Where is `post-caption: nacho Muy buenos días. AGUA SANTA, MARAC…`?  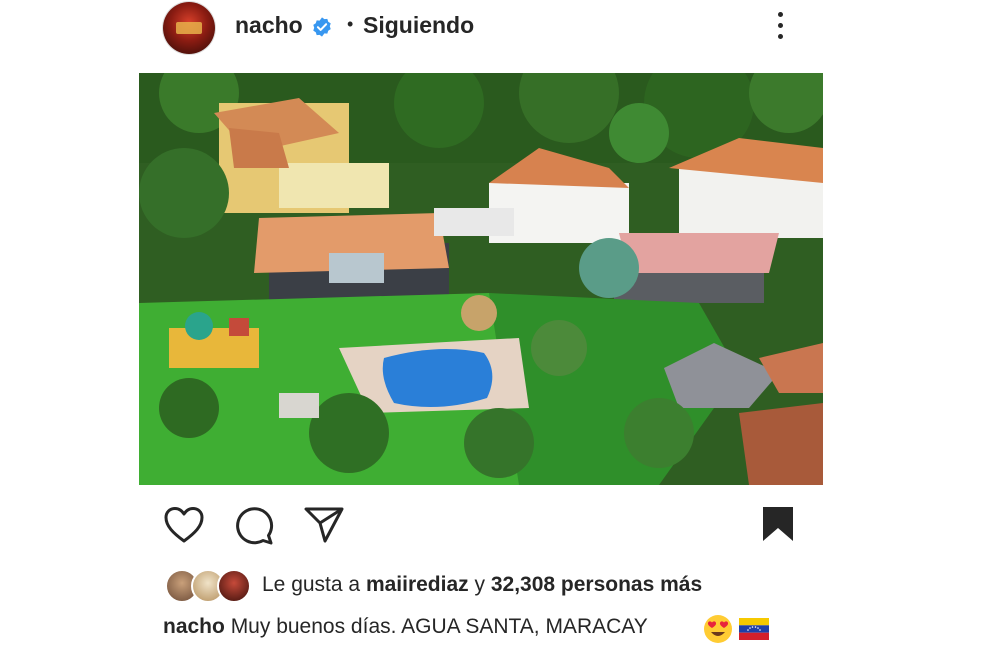 post-caption: nacho Muy buenos días. AGUA SANTA, MARAC… is located at coordinates (405, 627).